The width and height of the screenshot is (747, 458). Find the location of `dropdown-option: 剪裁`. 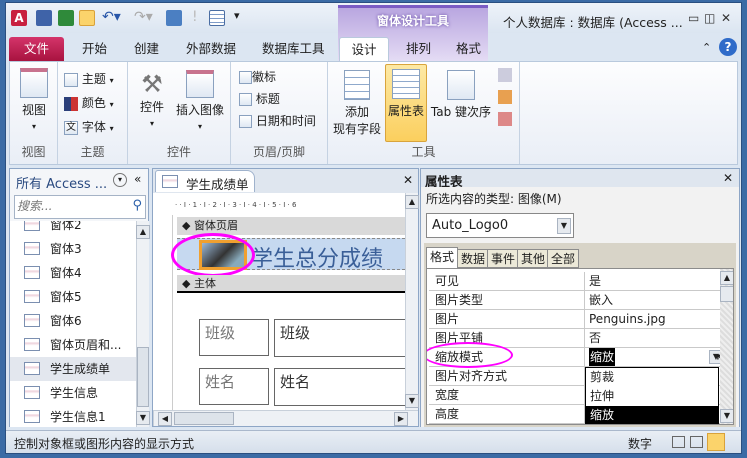

dropdown-option: 剪裁 is located at coordinates (652, 377).